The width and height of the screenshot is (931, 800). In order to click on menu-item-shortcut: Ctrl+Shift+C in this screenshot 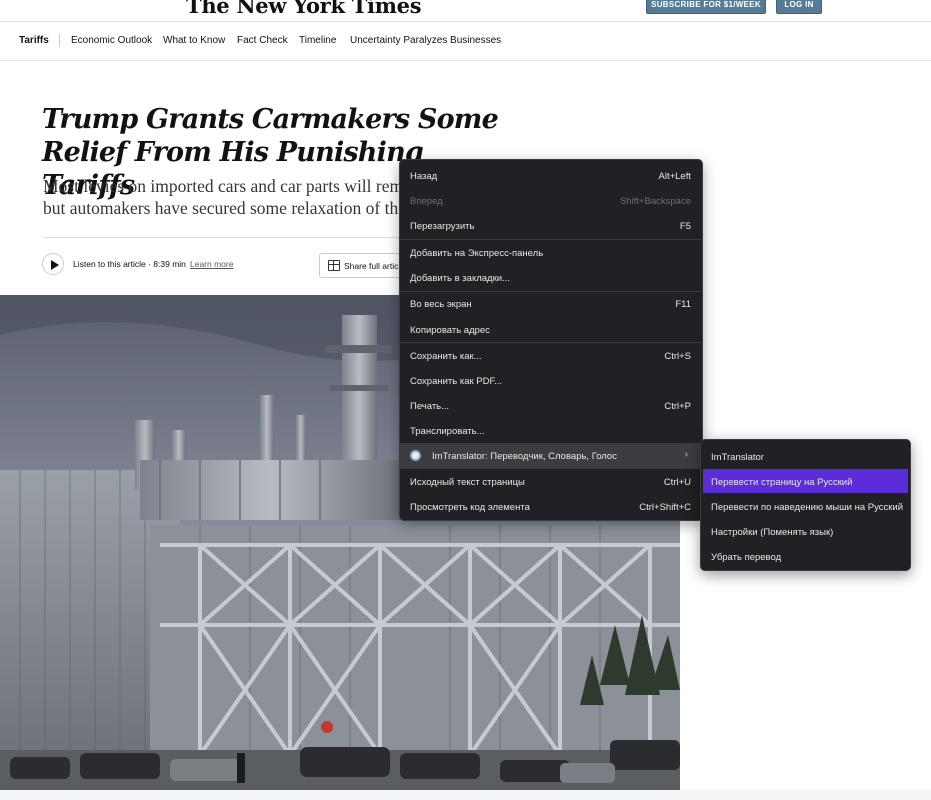, I will do `click(665, 507)`.